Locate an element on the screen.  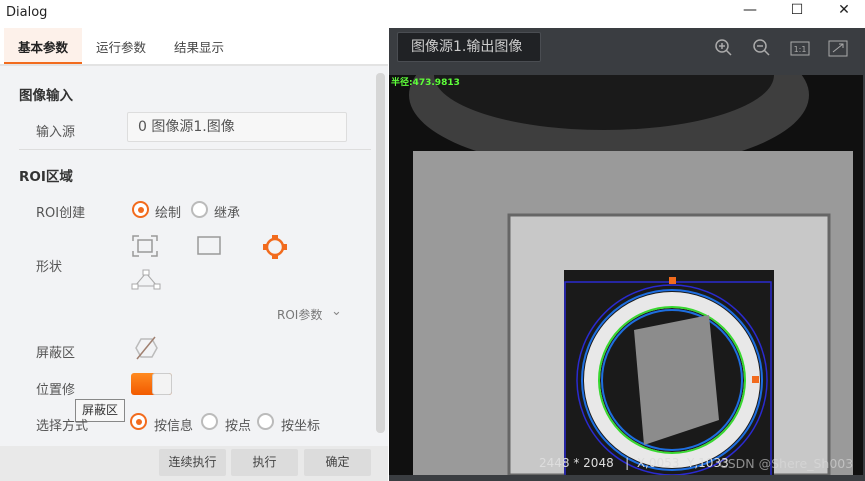
mask-area-icon is located at coordinates (146, 348).